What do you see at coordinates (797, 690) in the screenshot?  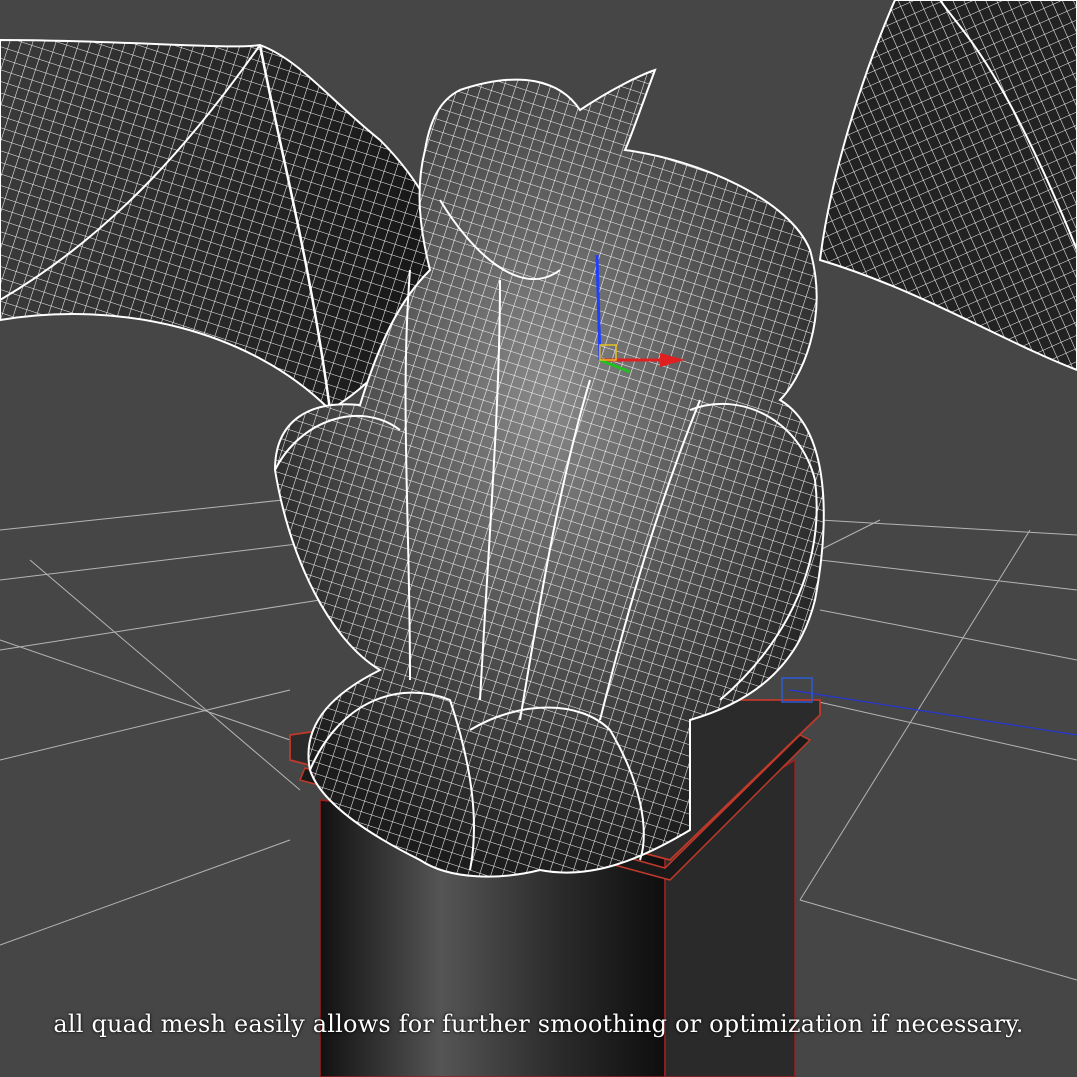 I see `pivot-marker` at bounding box center [797, 690].